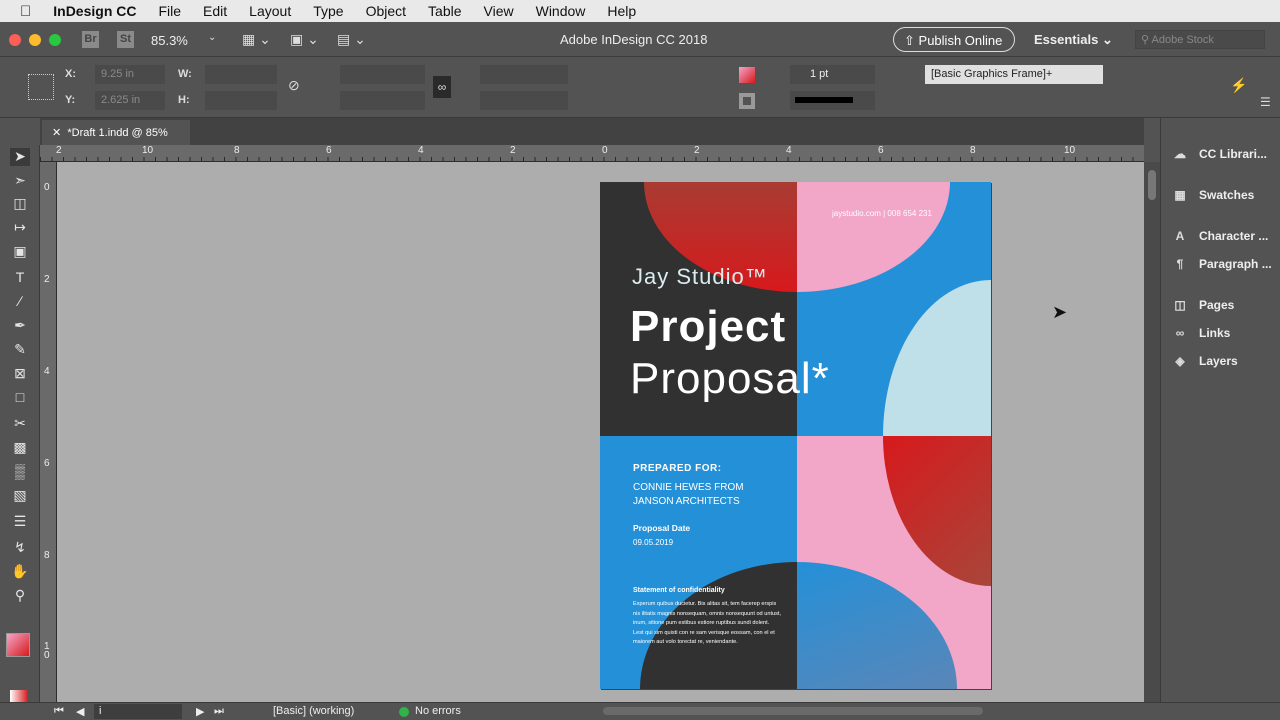 This screenshot has height=720, width=1280. Describe the element at coordinates (20, 326) in the screenshot. I see `pen-tool-icon: ✒` at that location.